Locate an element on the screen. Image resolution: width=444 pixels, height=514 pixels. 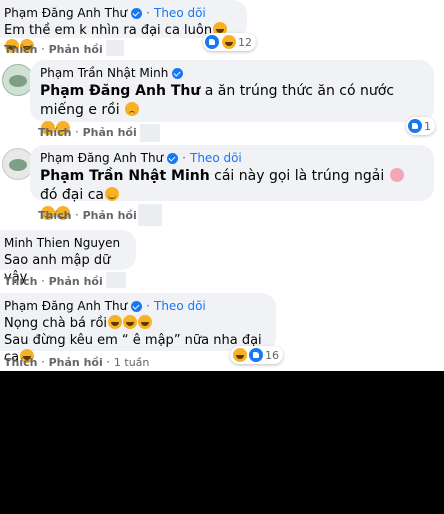
reaction-summary: 16 is located at coordinates (256, 355).